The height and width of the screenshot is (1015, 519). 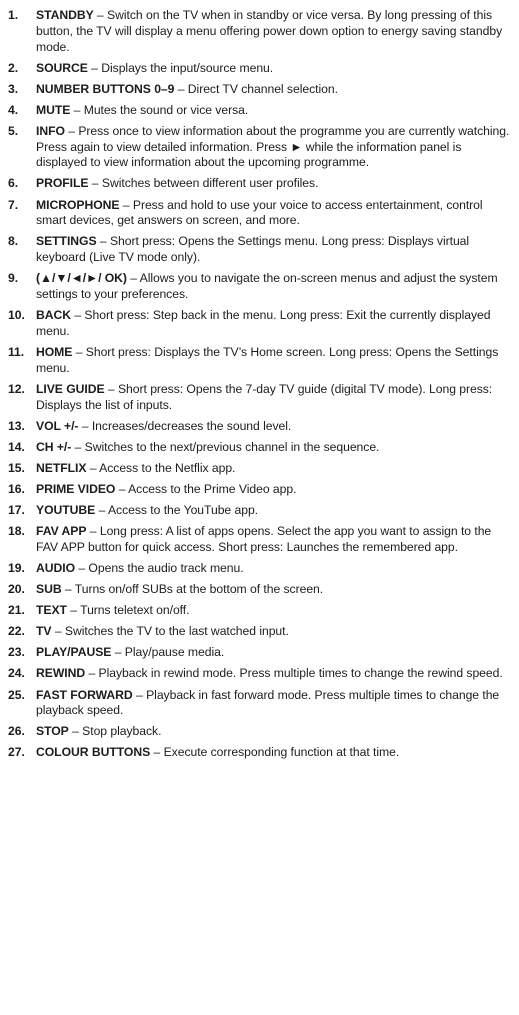 What do you see at coordinates (16, 694) in the screenshot?
I see `item-number: 25.` at bounding box center [16, 694].